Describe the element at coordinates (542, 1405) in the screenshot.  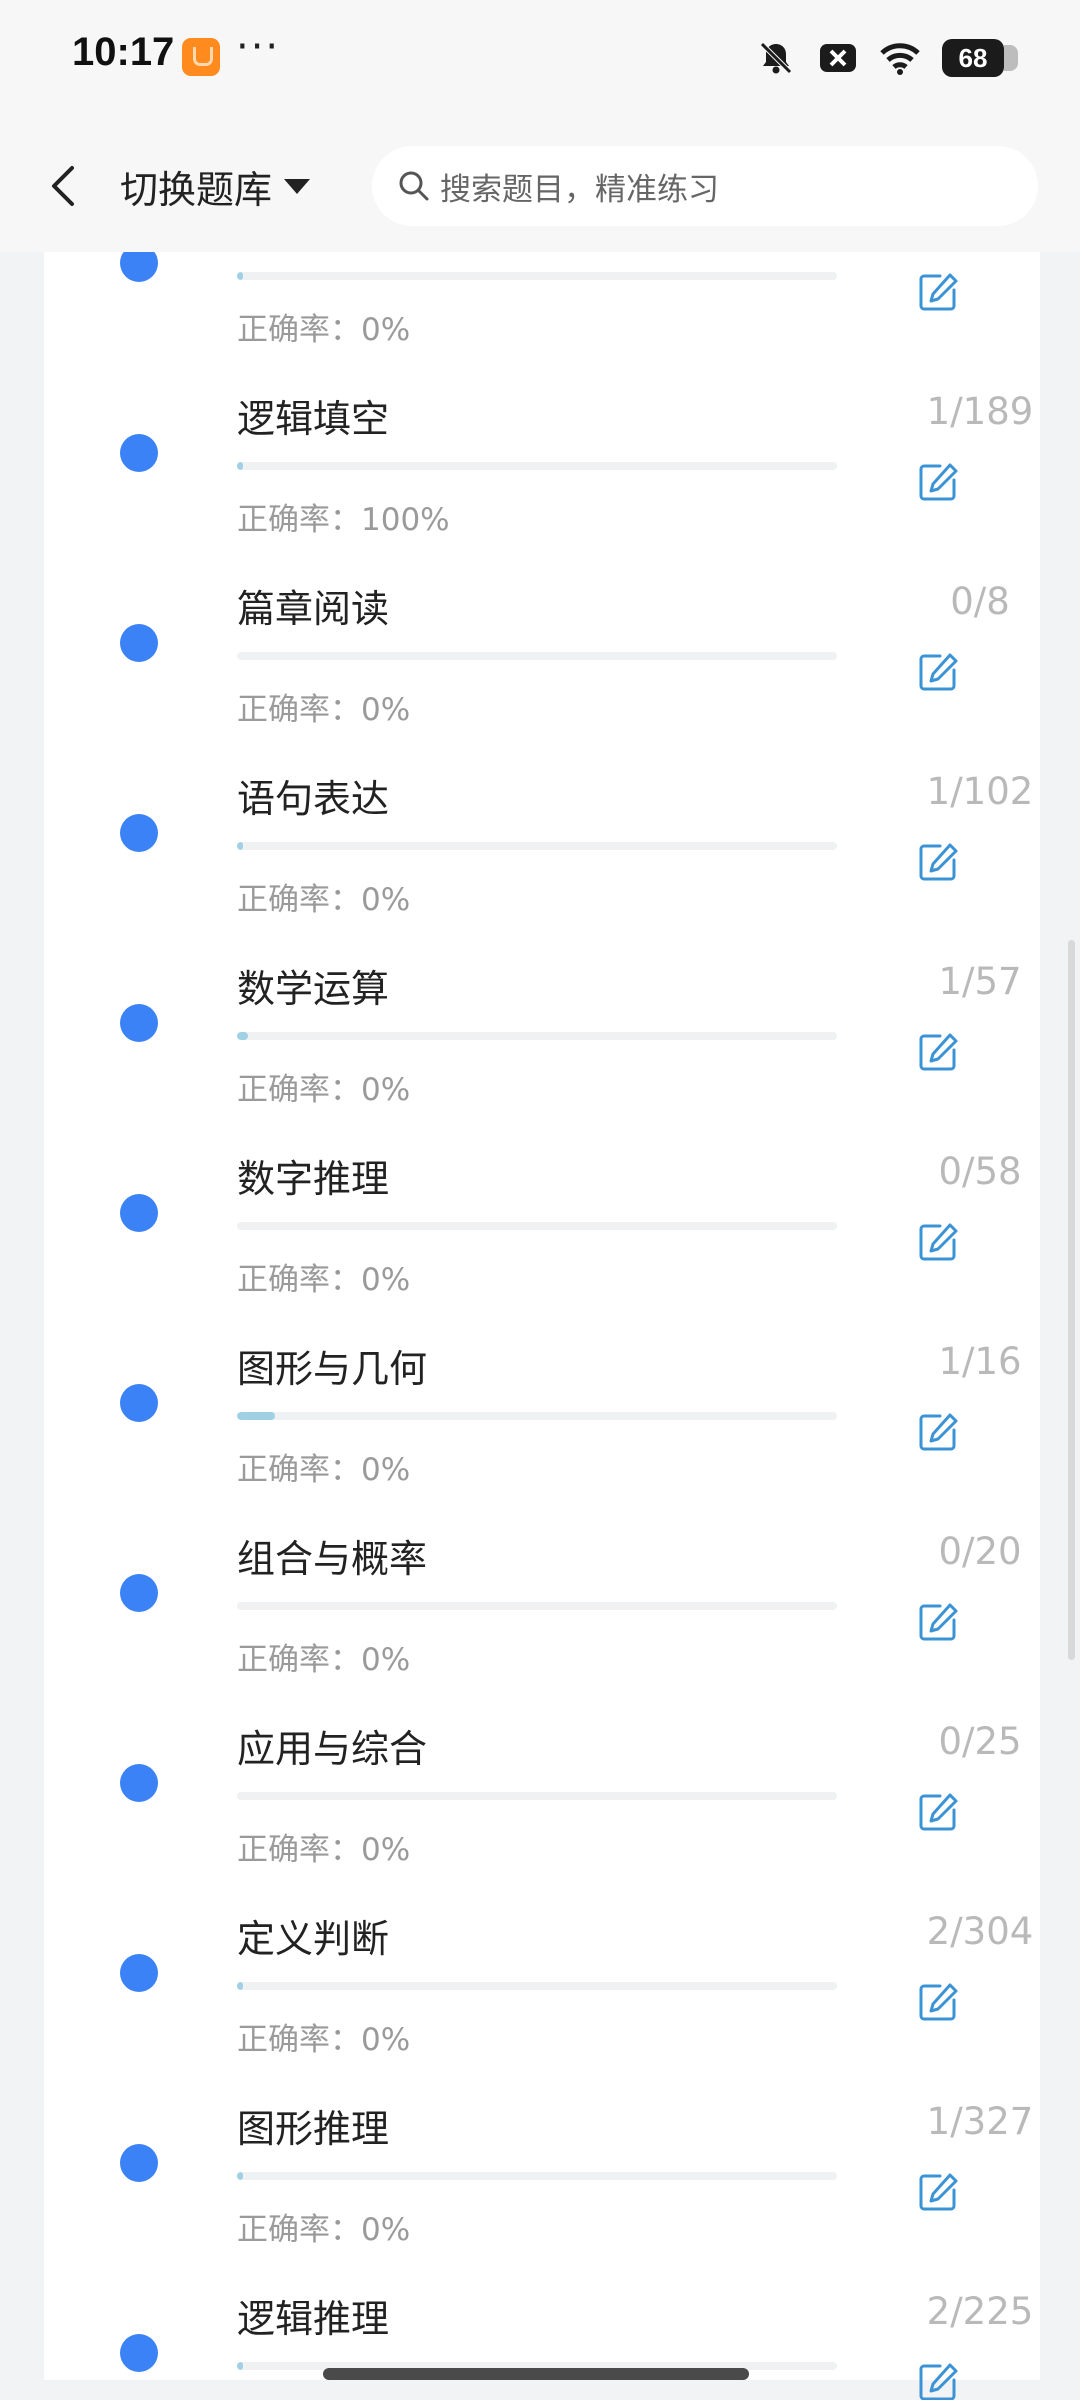
I see `list-item: 图形与几何 正确率：0% 1/16` at that location.